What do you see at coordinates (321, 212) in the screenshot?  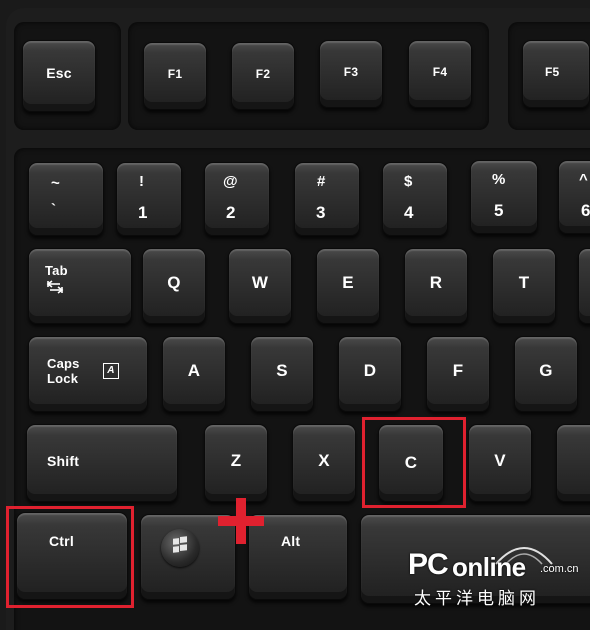 I see `key-label-bottom: 3` at bounding box center [321, 212].